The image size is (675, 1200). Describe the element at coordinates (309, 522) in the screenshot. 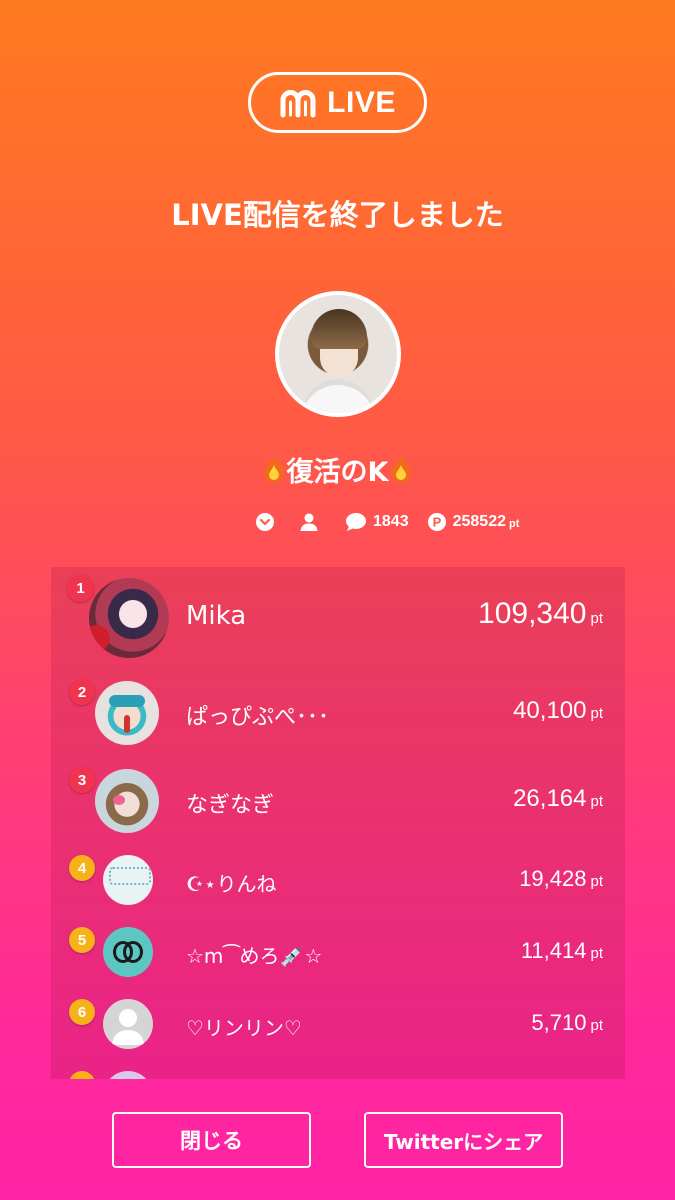

I see `viewer-icon` at that location.